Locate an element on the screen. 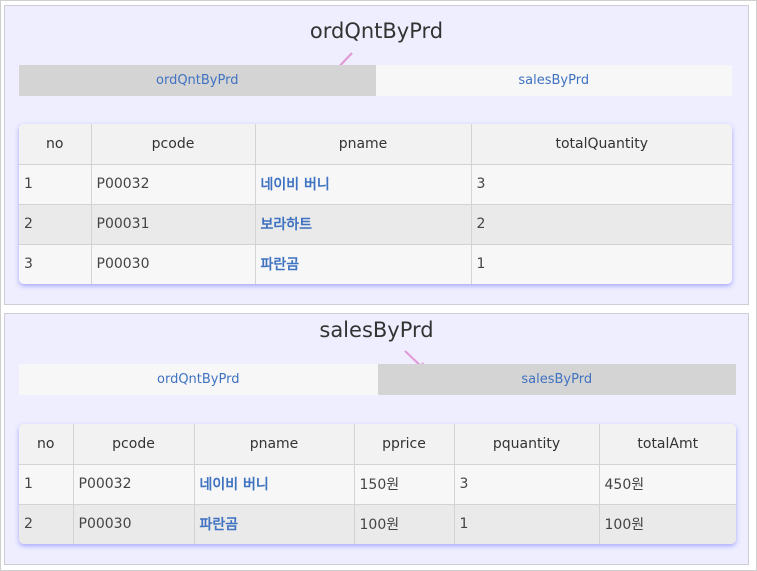 The image size is (757, 571). cell-totalquantity: 1 is located at coordinates (601, 263).